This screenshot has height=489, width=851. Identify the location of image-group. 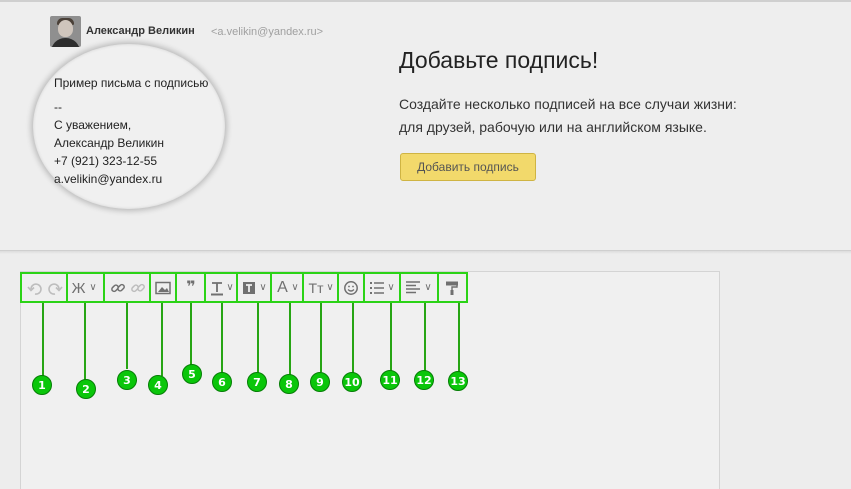
(163, 287).